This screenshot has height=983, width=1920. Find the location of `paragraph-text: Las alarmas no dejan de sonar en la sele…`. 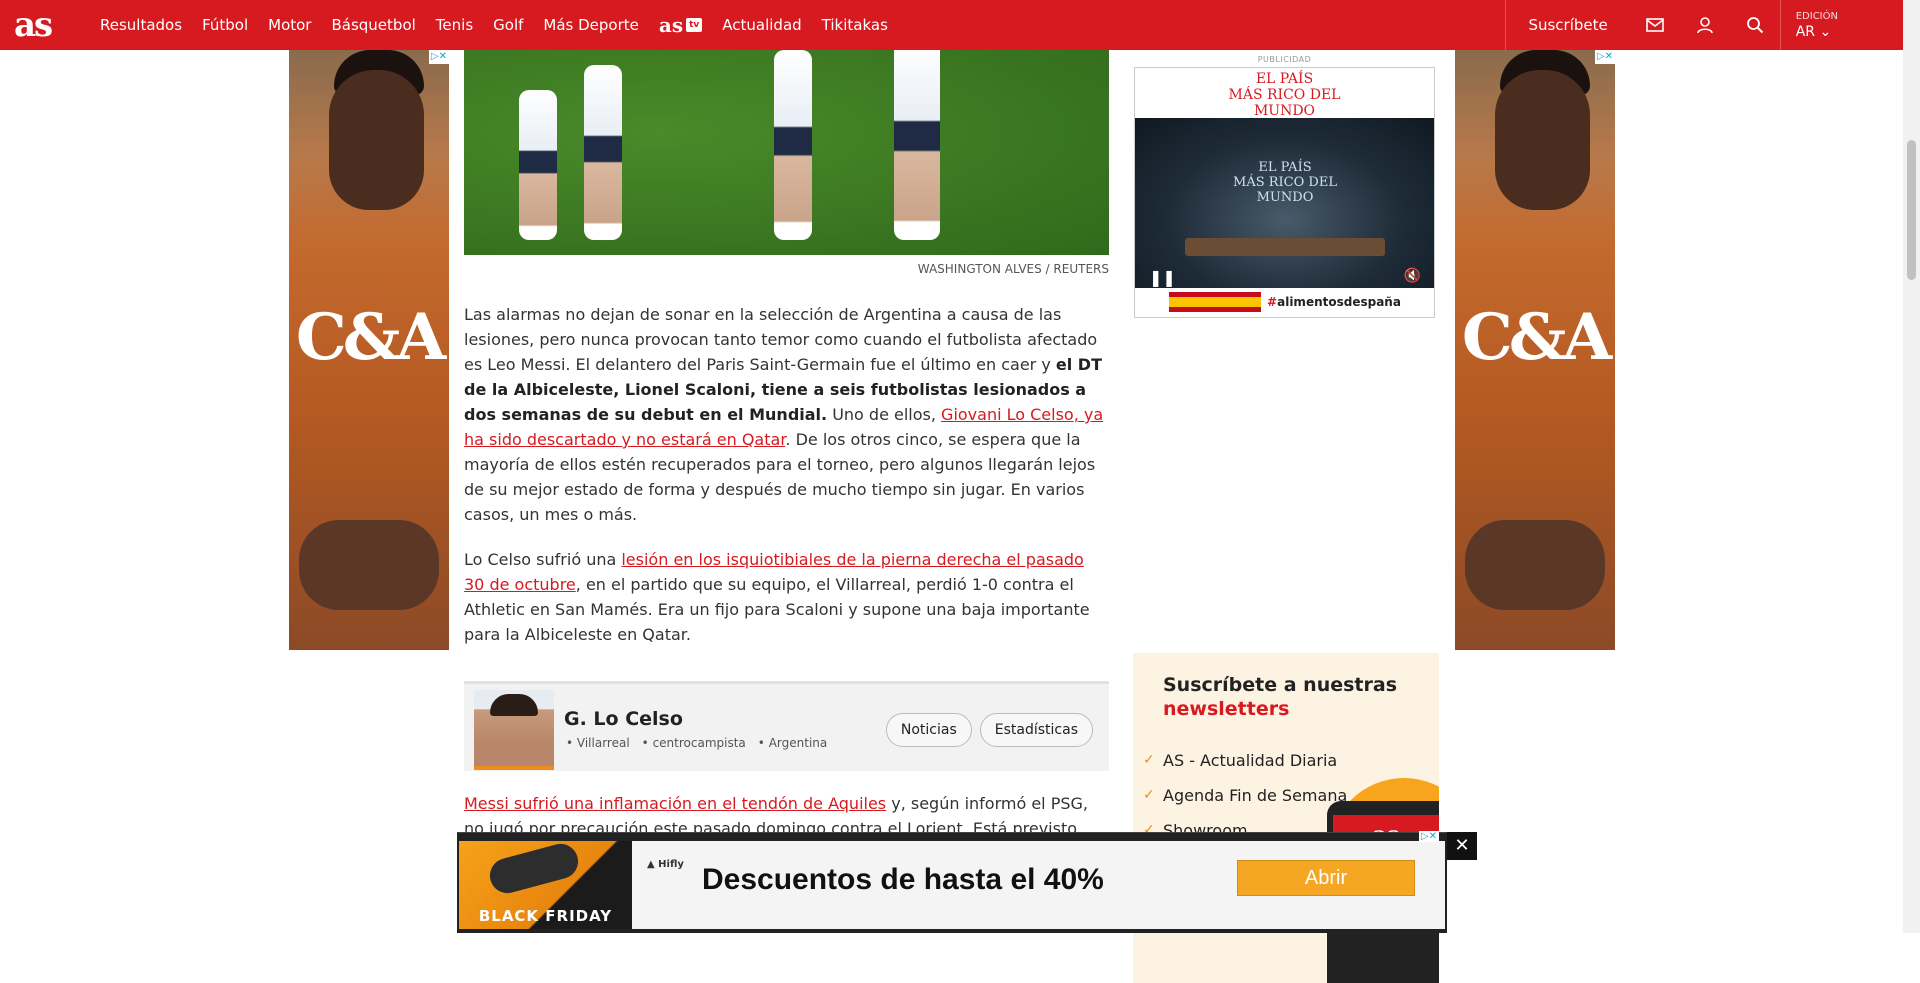

paragraph-text: Las alarmas no dejan de sonar en la sele… is located at coordinates (781, 339).